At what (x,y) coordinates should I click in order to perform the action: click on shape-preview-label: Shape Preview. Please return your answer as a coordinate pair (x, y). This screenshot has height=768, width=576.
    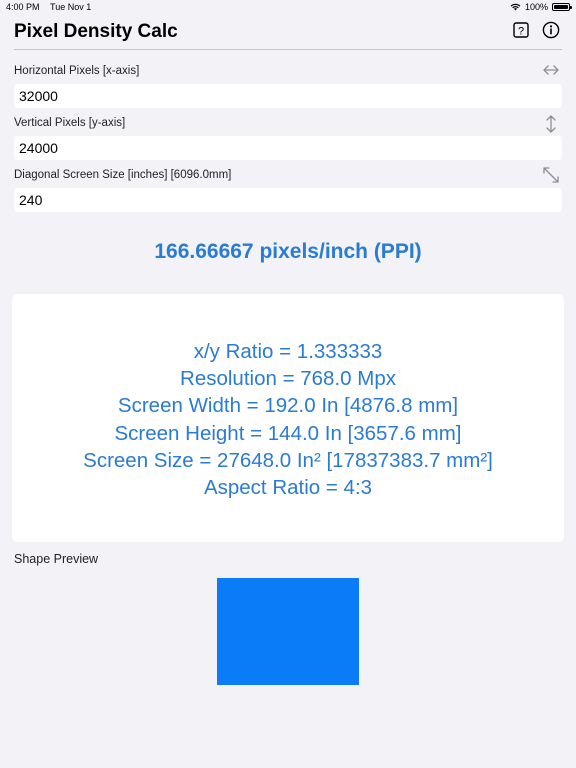
    Looking at the image, I should click on (56, 559).